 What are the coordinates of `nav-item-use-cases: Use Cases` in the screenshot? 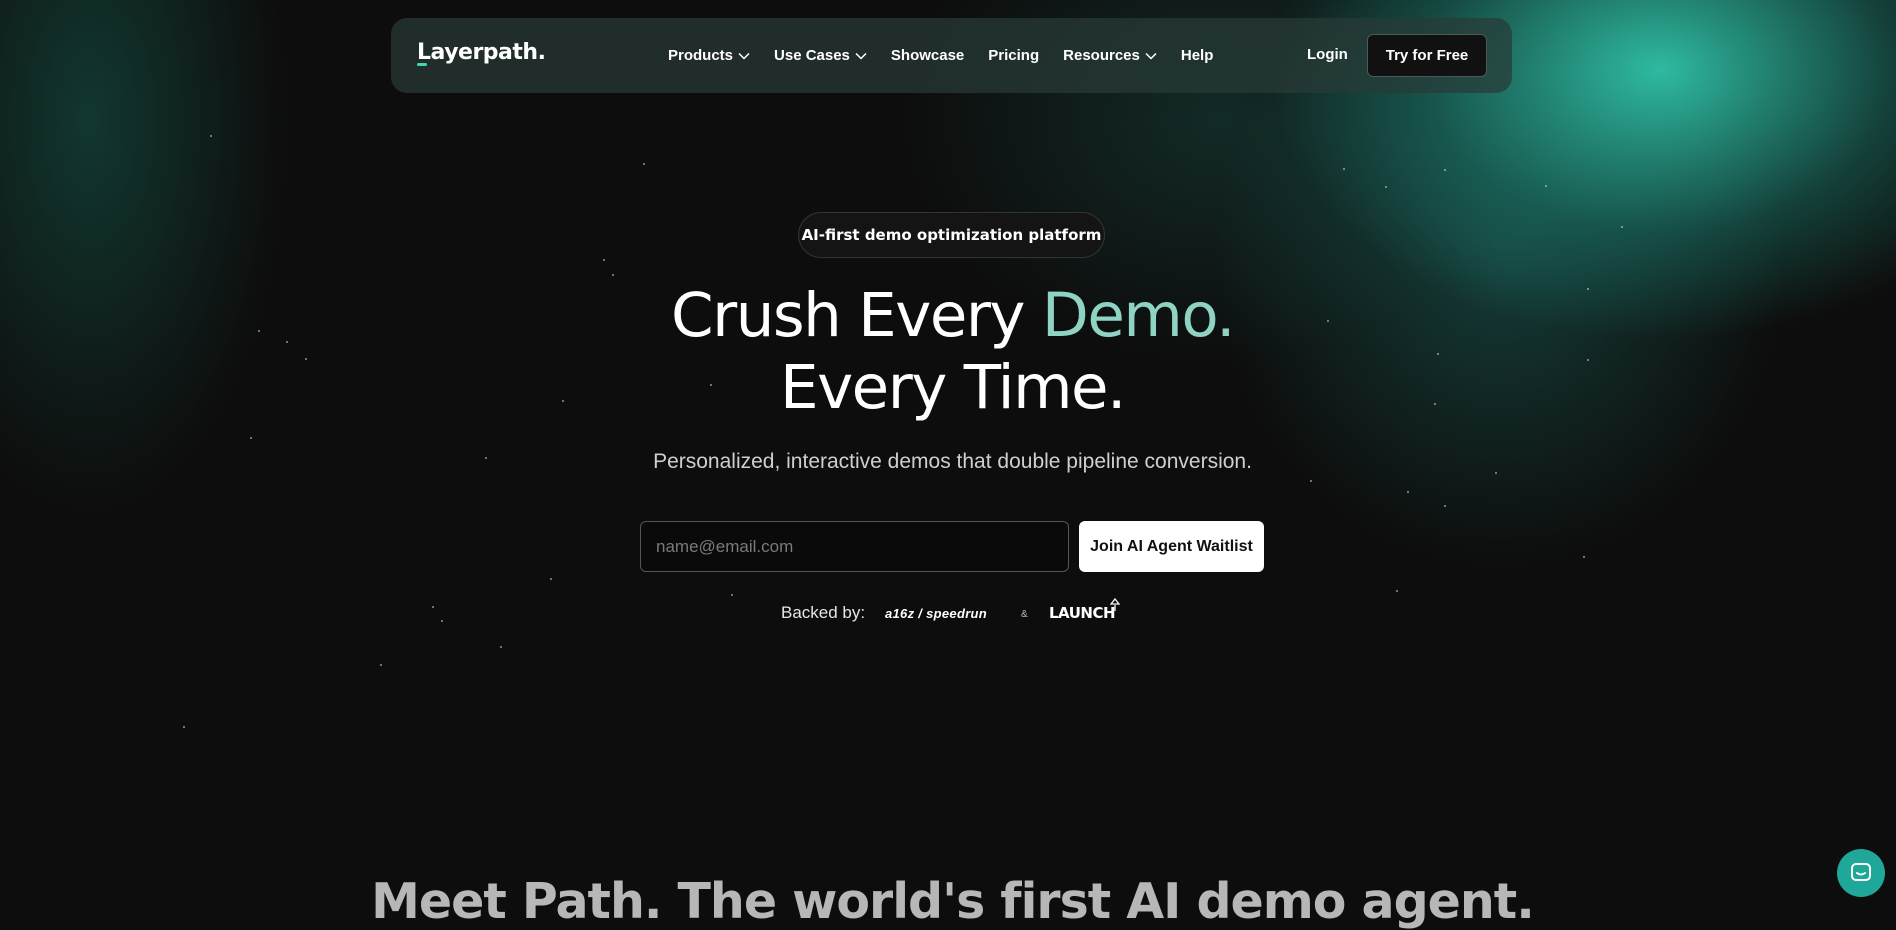 It's located at (820, 55).